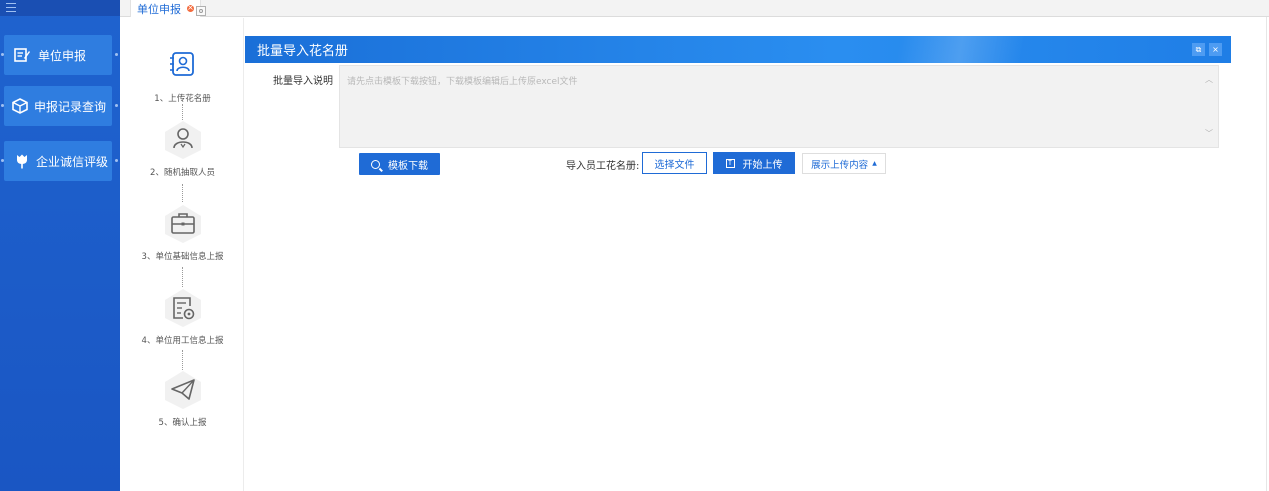  I want to click on sidebar-item-credit-rating: 企业诚信评级, so click(59, 161).